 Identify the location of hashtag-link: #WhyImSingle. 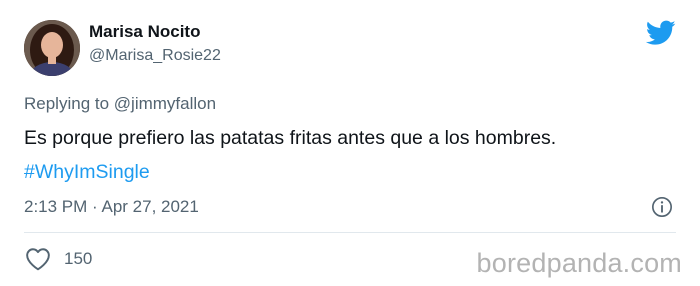
(87, 172).